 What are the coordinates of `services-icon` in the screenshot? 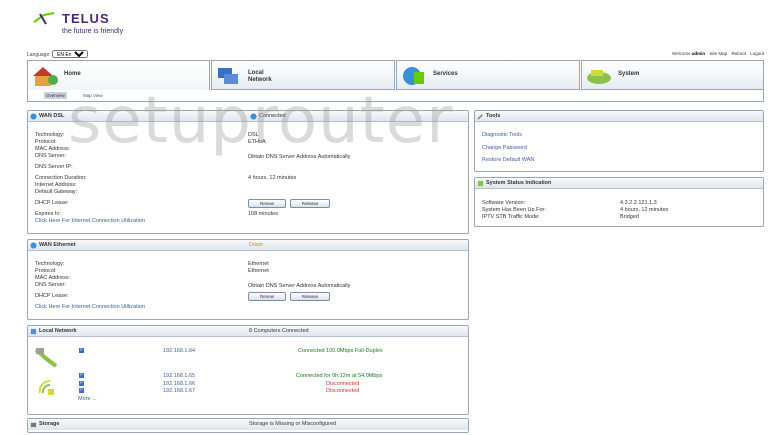 It's located at (413, 76).